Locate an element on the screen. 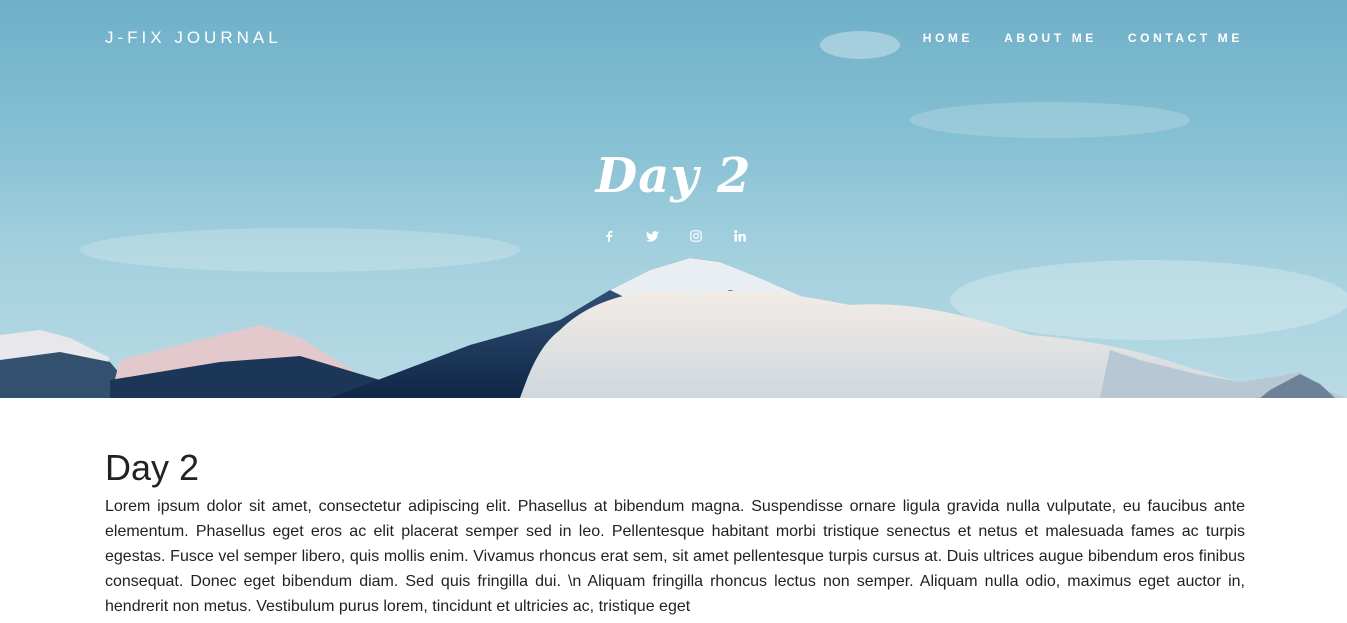  hero-title: Day 2 is located at coordinates (673, 176).